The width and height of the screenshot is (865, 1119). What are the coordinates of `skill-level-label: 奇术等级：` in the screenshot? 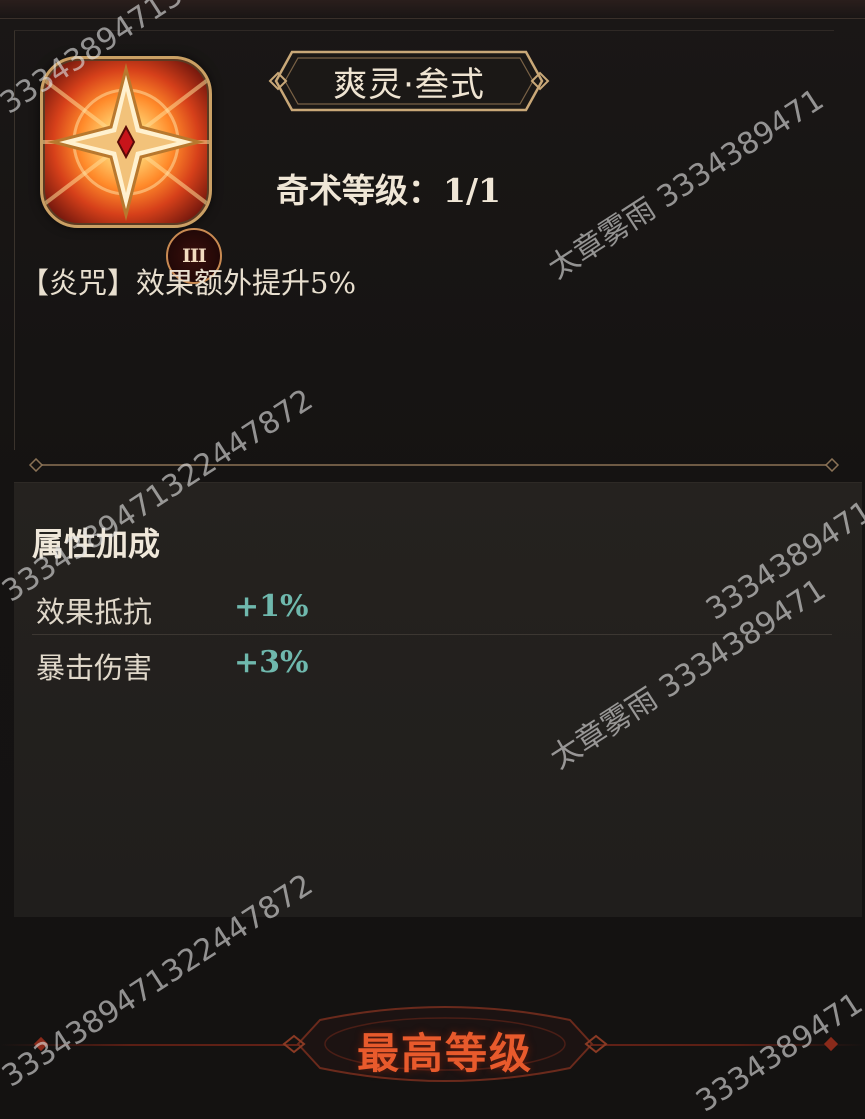 It's located at (358, 190).